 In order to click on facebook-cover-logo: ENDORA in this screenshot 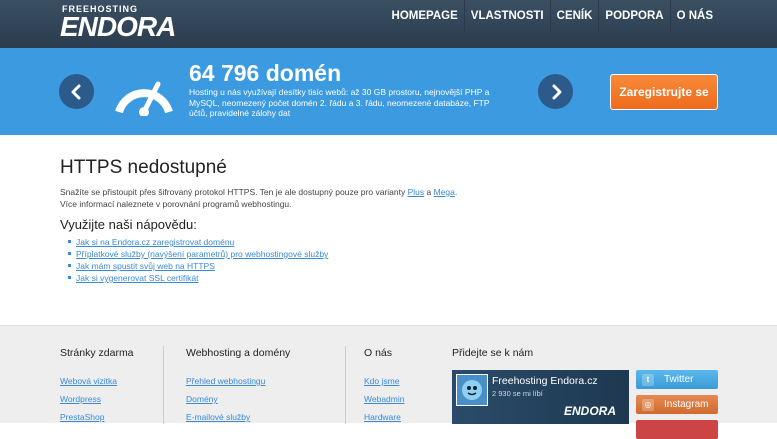, I will do `click(590, 411)`.